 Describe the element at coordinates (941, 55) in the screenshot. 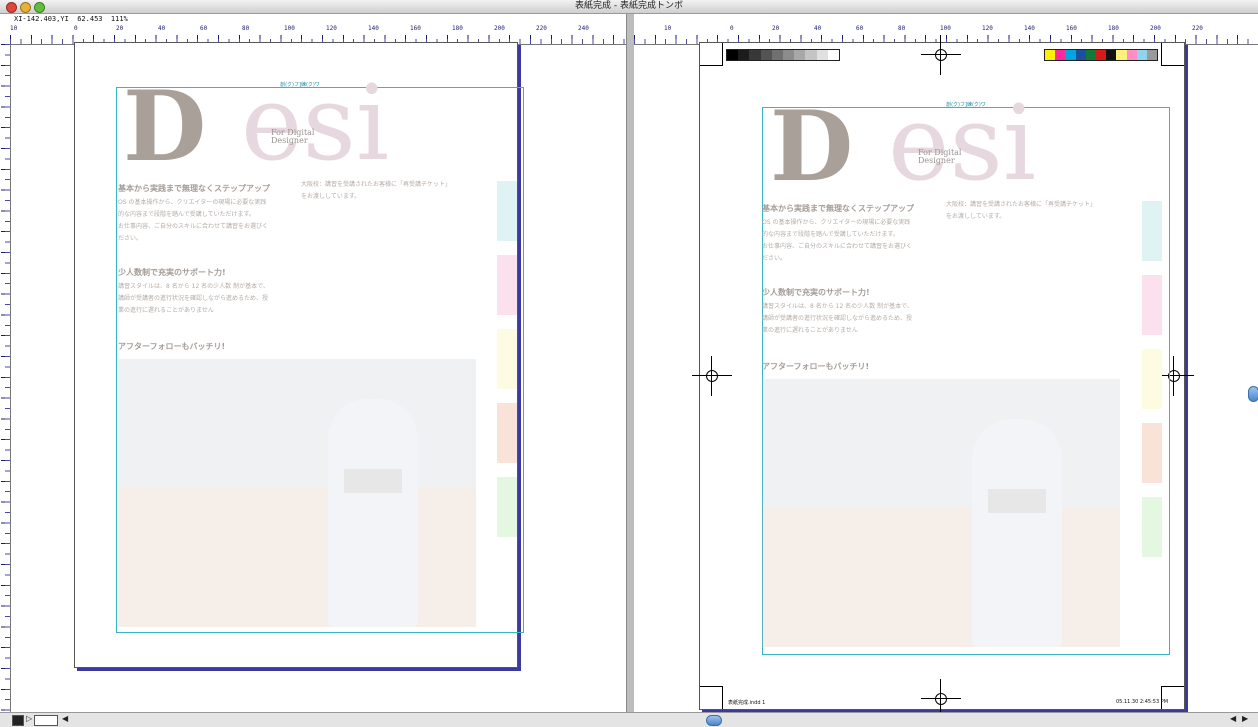

I see `registration-mark-top` at that location.